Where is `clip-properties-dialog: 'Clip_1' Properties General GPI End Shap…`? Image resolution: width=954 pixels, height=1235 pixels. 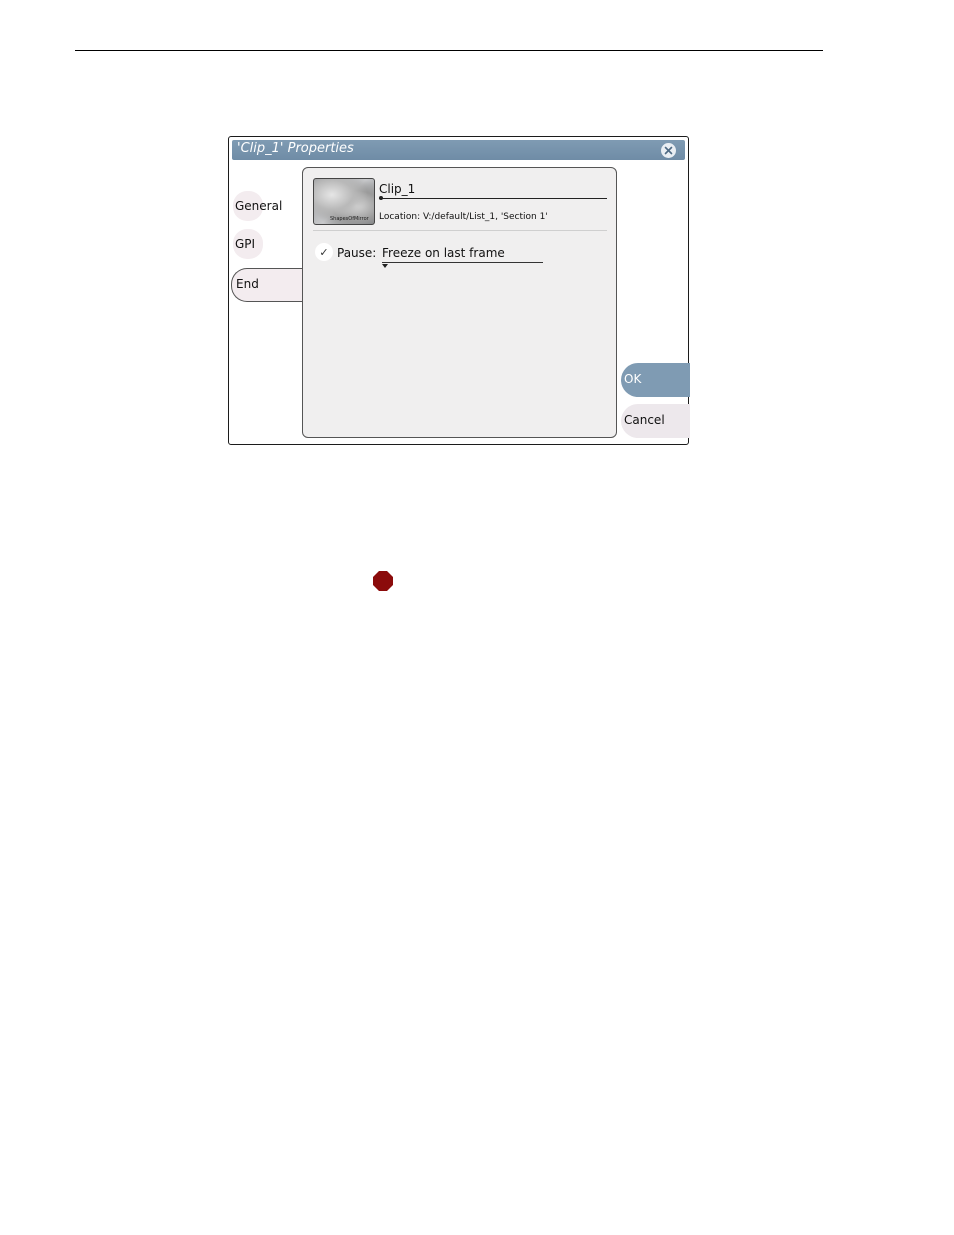
clip-properties-dialog: 'Clip_1' Properties General GPI End Shap… is located at coordinates (459, 290).